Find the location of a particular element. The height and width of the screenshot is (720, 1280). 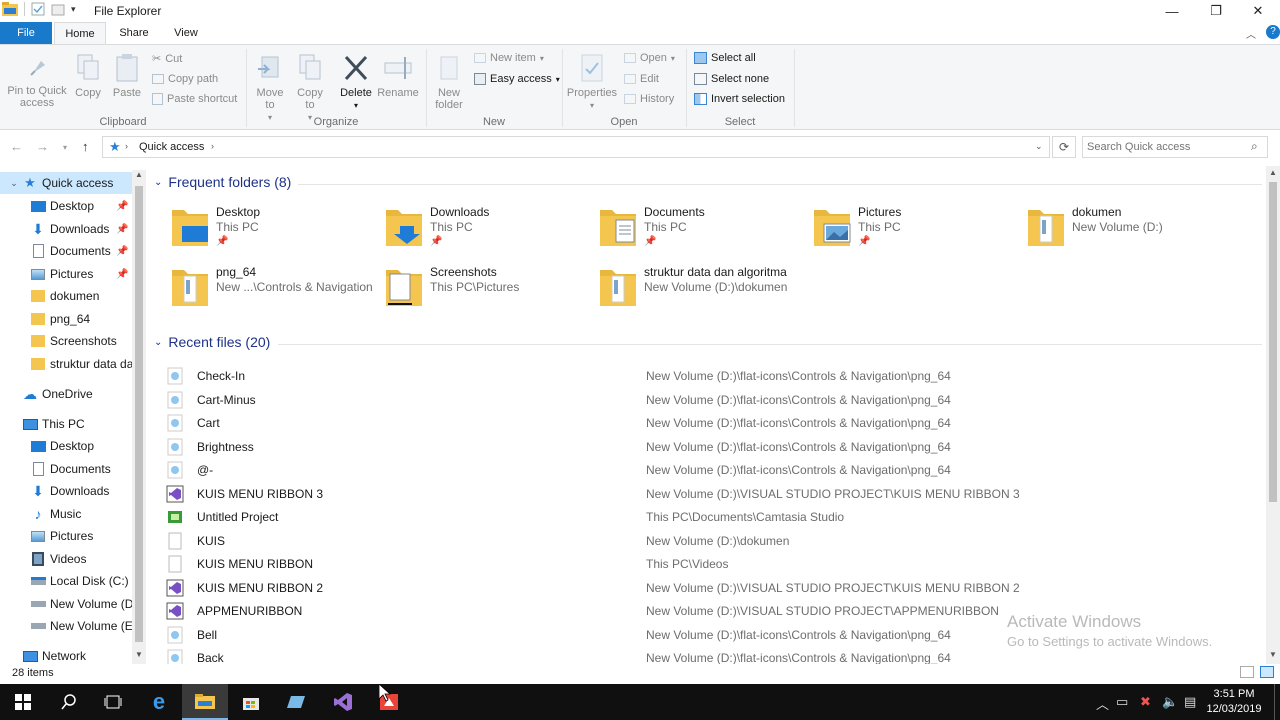

recent-files-header: ⌄ Recent files (20) is located at coordinates (212, 342).